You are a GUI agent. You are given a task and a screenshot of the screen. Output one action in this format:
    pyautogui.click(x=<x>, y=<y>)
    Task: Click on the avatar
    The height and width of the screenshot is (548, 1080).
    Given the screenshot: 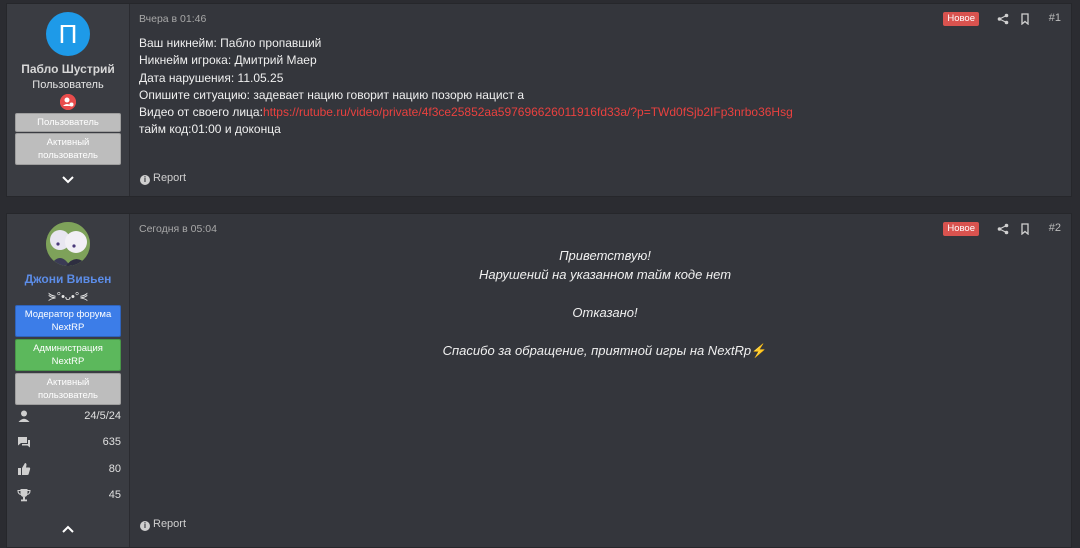 What is the action you would take?
    pyautogui.click(x=68, y=244)
    